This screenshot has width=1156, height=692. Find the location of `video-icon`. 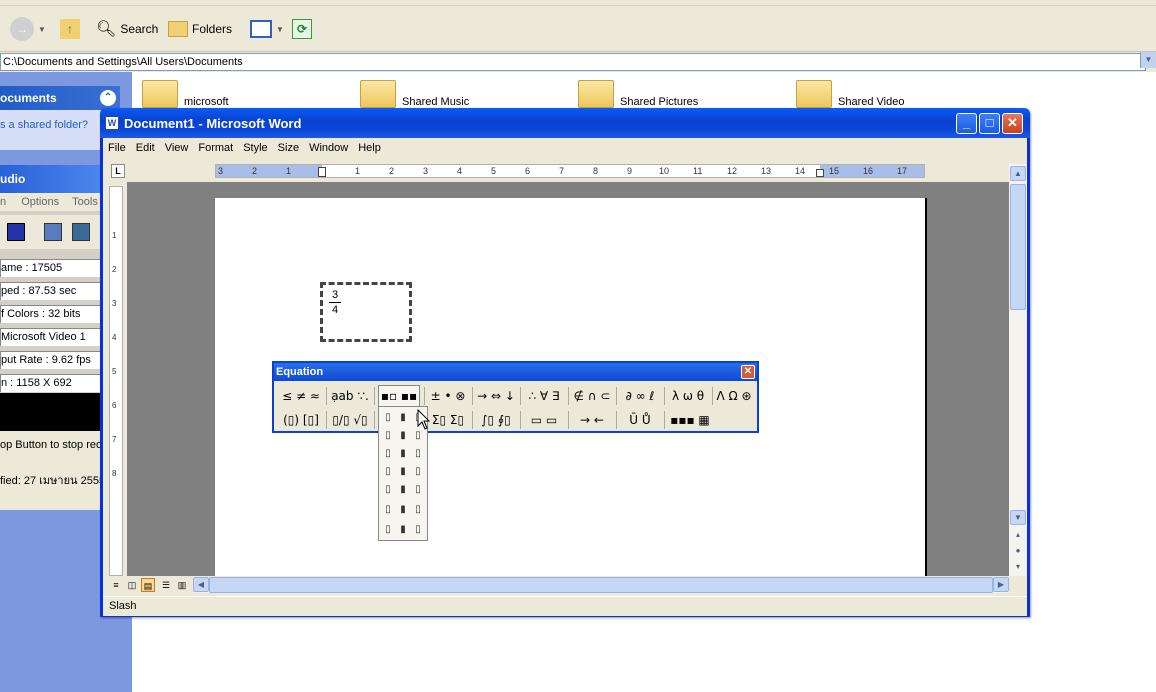

video-icon is located at coordinates (81, 232).